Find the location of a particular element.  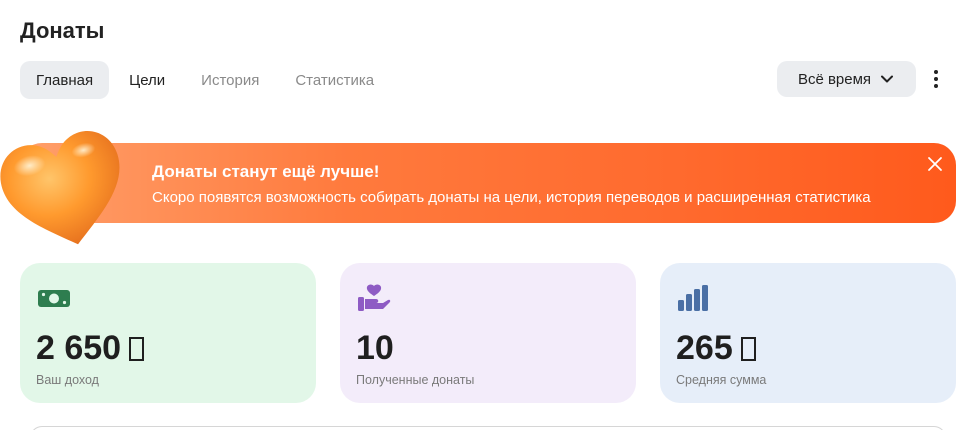

tab-main: Главная is located at coordinates (65, 80).